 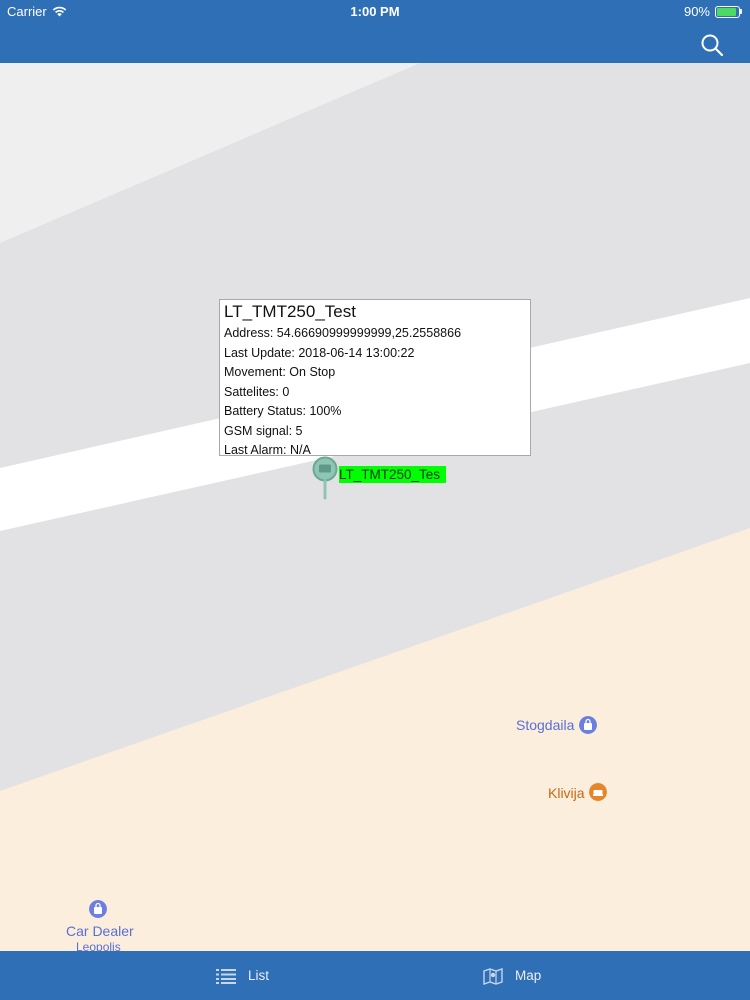 I want to click on popup-last-update: Last Update: 2018-06-14 13:00:22, so click(x=319, y=352).